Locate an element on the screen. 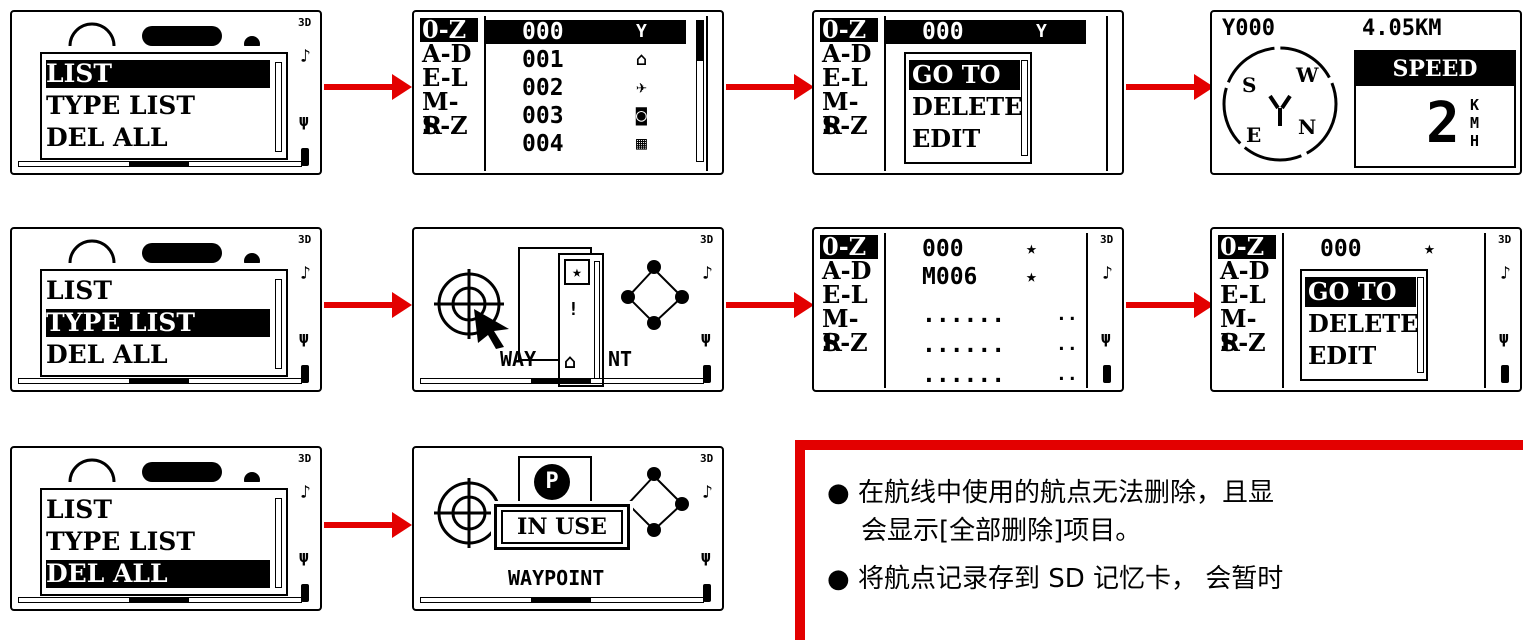 The width and height of the screenshot is (1523, 640). speed-value: 2 is located at coordinates (1443, 123).